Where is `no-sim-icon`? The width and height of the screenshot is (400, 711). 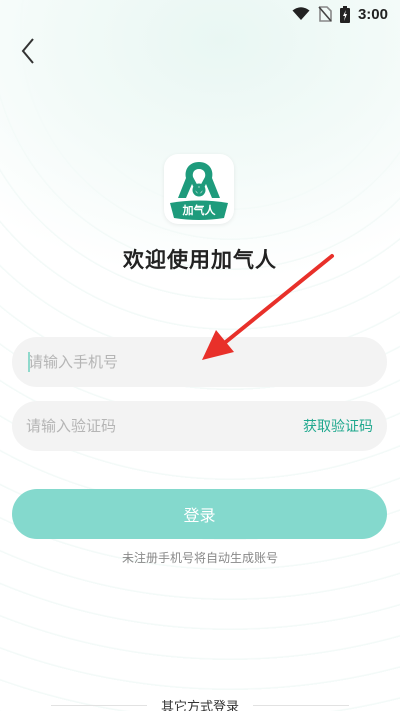 no-sim-icon is located at coordinates (325, 14).